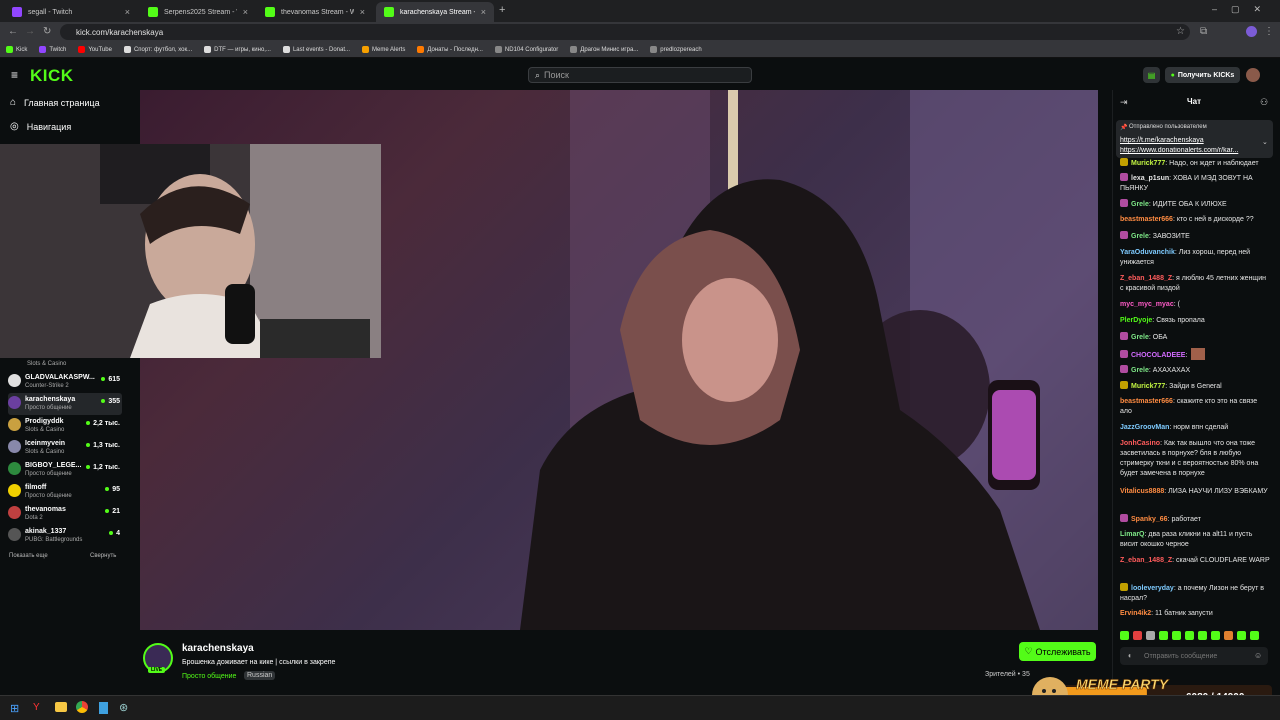 Image resolution: width=1280 pixels, height=720 pixels. What do you see at coordinates (1152, 588) in the screenshot?
I see `chat-username: looleveryday` at bounding box center [1152, 588].